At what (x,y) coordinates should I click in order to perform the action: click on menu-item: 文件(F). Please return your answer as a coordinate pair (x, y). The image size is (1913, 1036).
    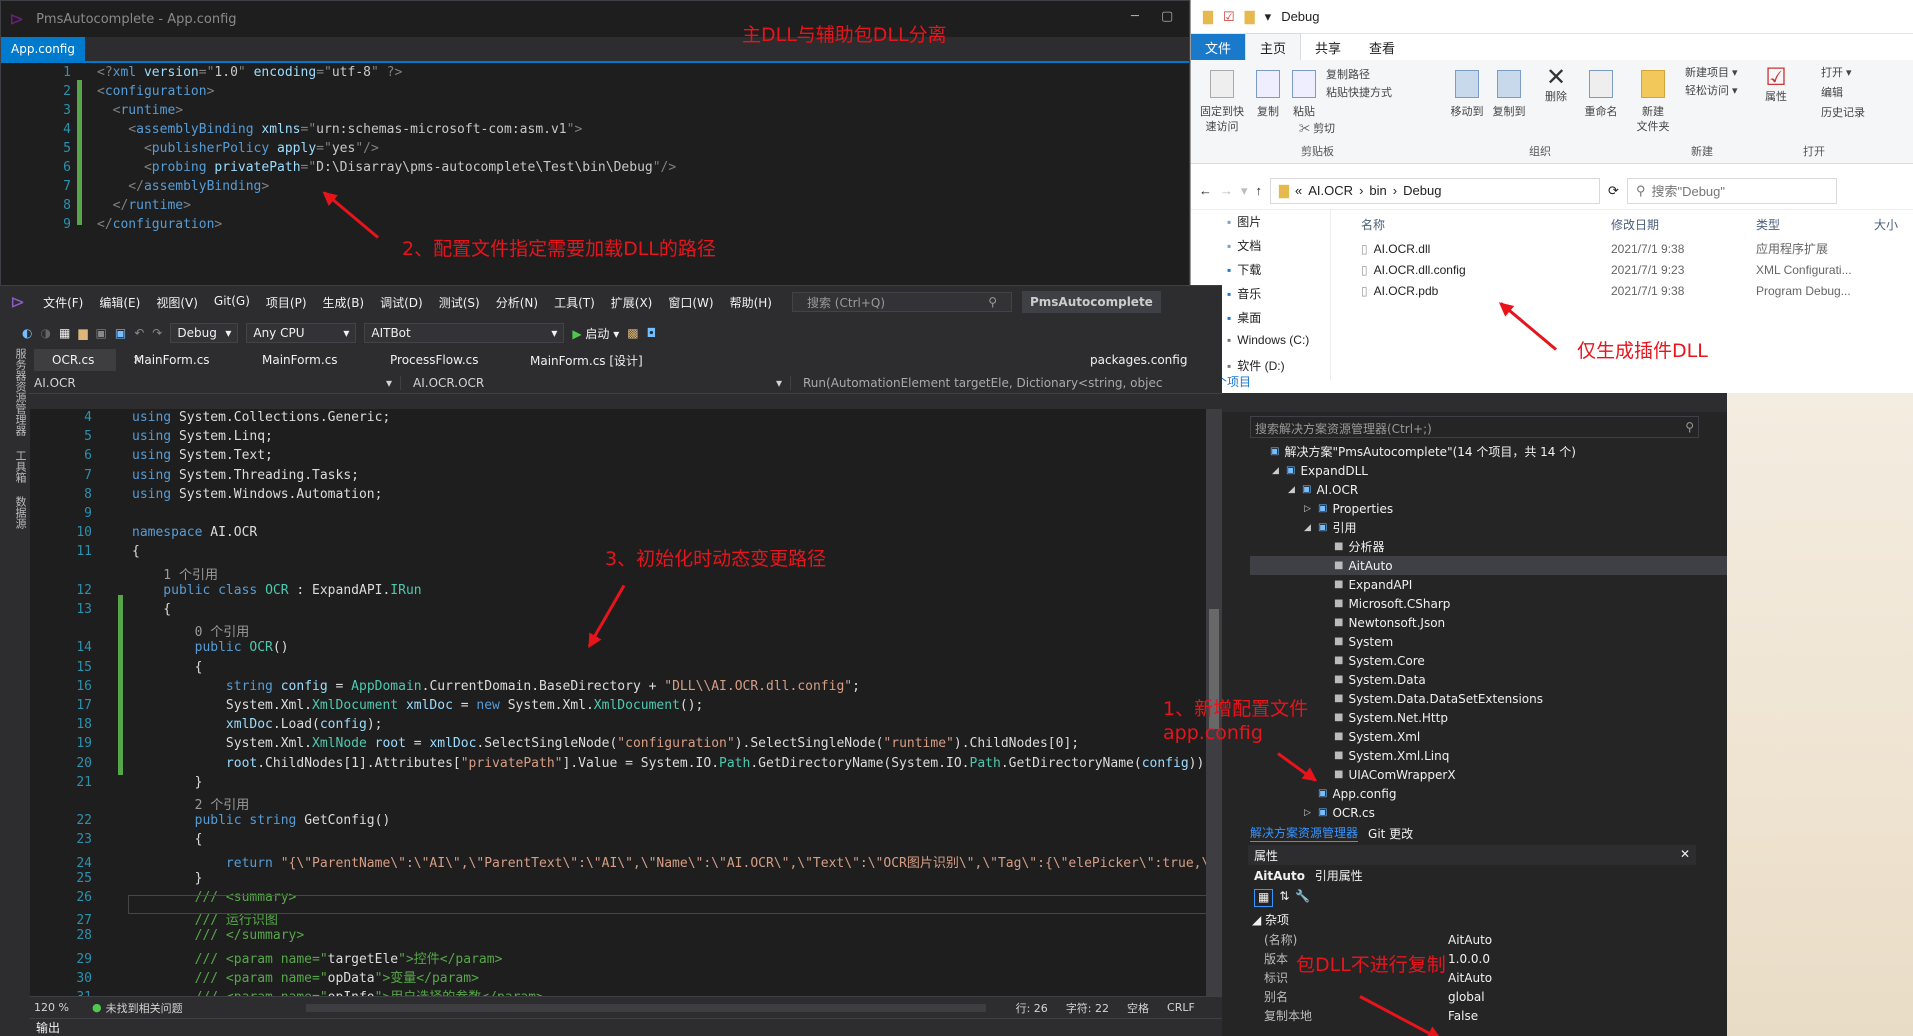
    Looking at the image, I should click on (63, 302).